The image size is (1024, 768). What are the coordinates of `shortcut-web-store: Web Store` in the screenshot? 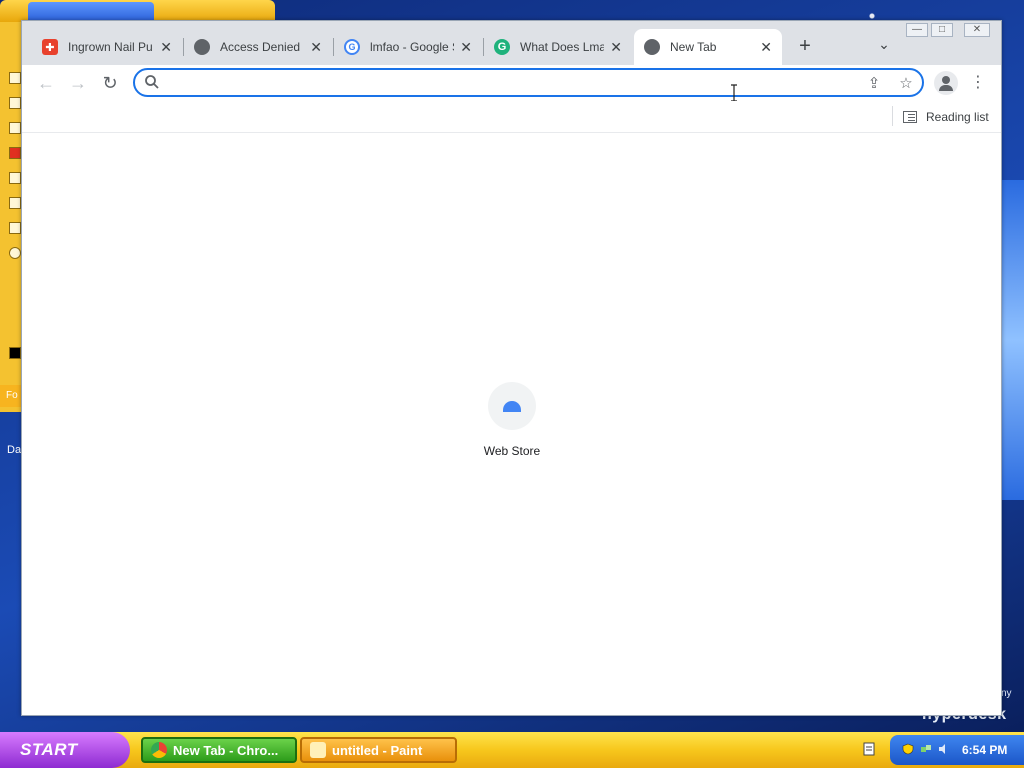 It's located at (512, 420).